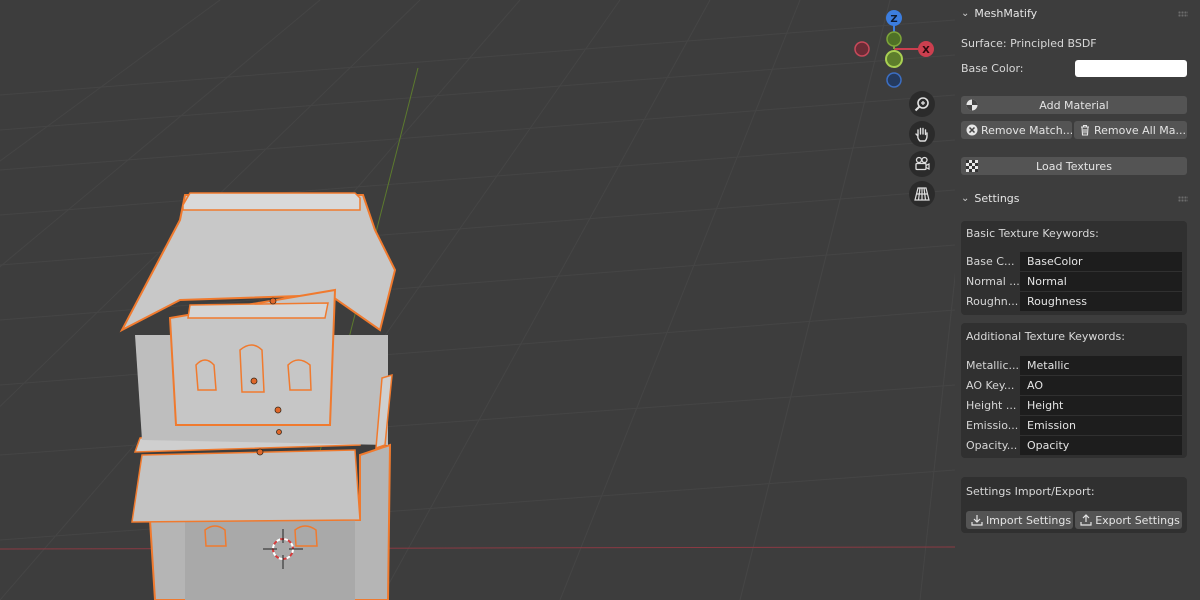  I want to click on gizmo-z-label: Z, so click(893, 19).